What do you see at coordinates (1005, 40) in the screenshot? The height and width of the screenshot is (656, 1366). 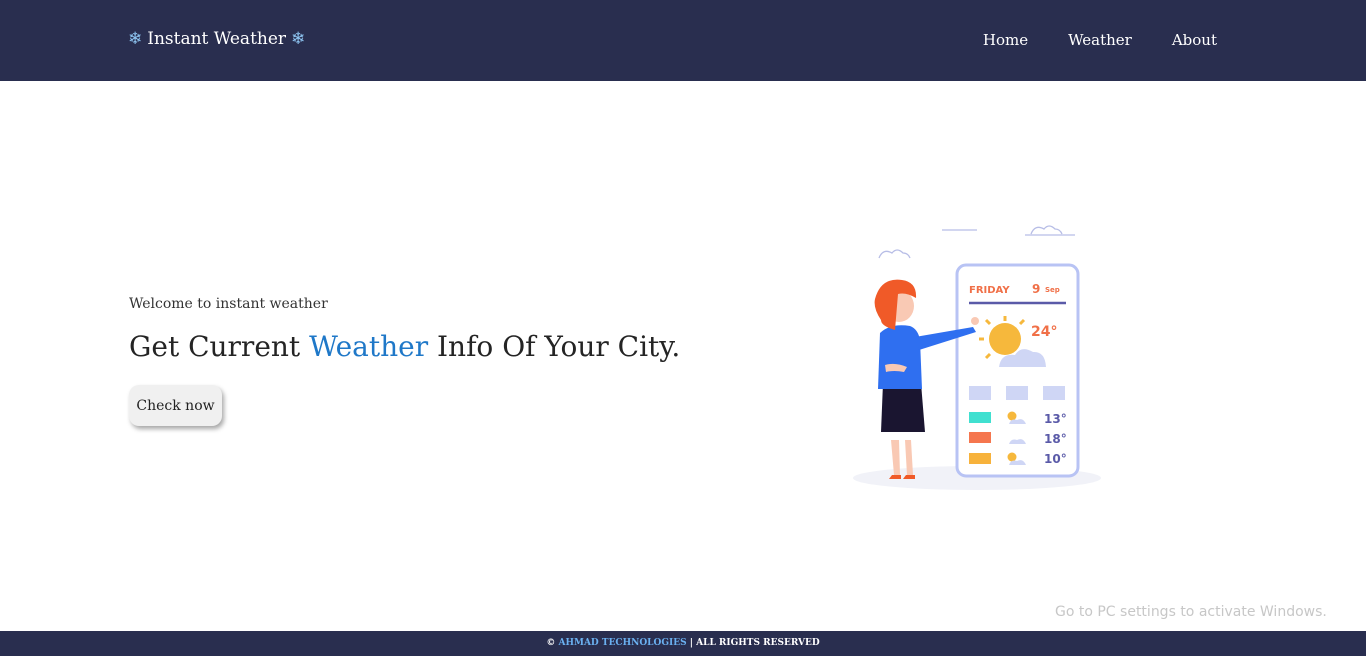 I see `nav-link-home: Home` at bounding box center [1005, 40].